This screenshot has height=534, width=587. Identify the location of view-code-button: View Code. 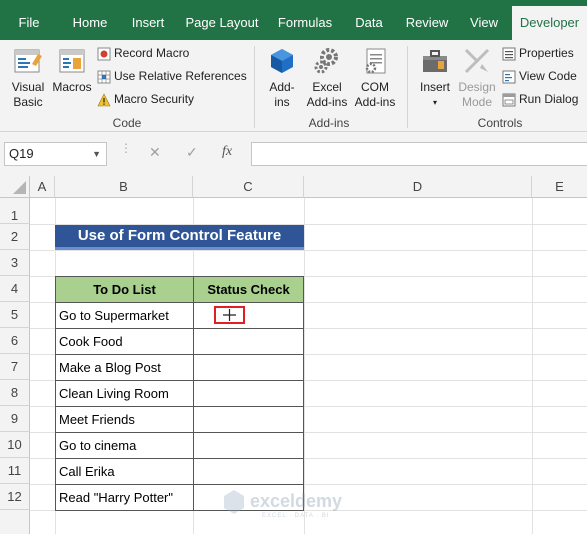
(539, 76).